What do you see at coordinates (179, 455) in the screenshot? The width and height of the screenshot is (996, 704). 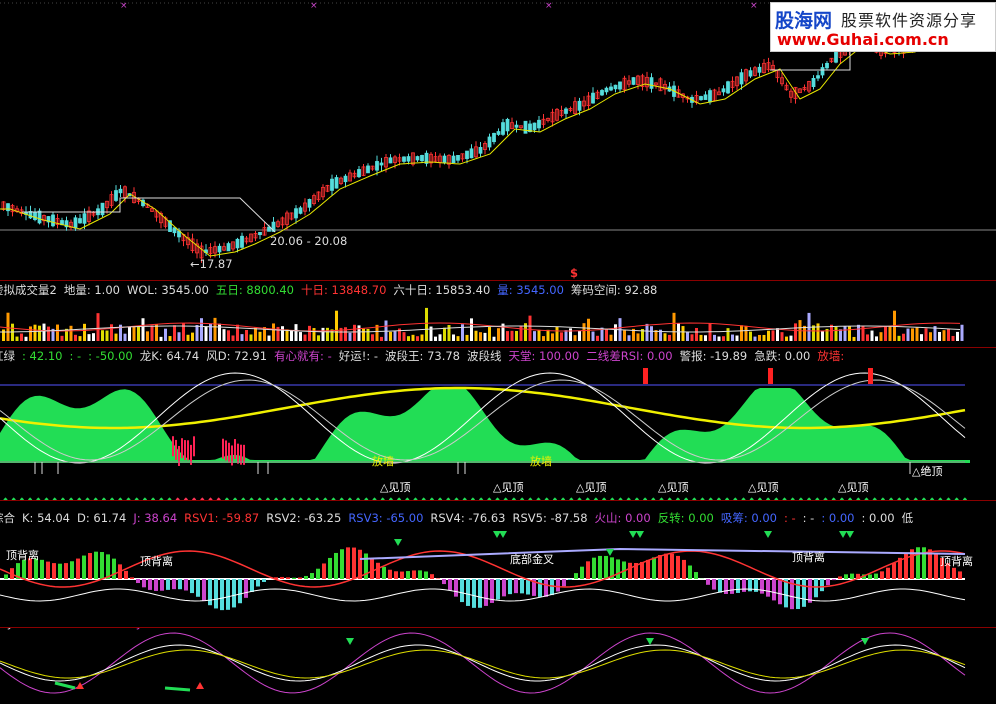 I see `low-signal-bar` at bounding box center [179, 455].